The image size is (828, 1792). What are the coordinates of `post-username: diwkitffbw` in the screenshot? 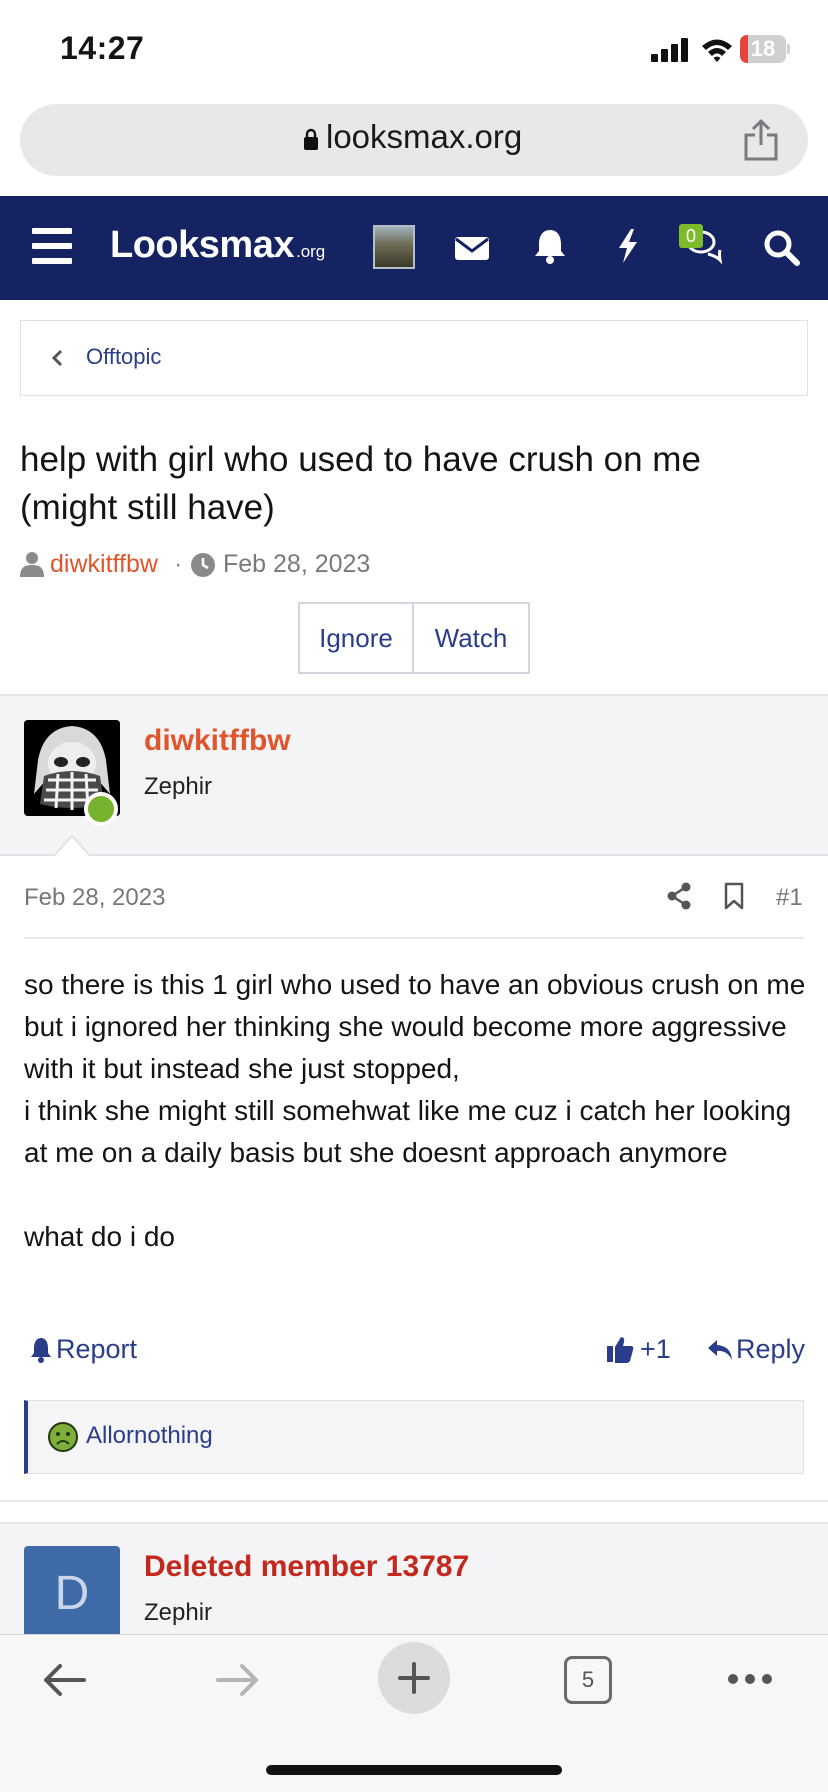 It's located at (217, 741).